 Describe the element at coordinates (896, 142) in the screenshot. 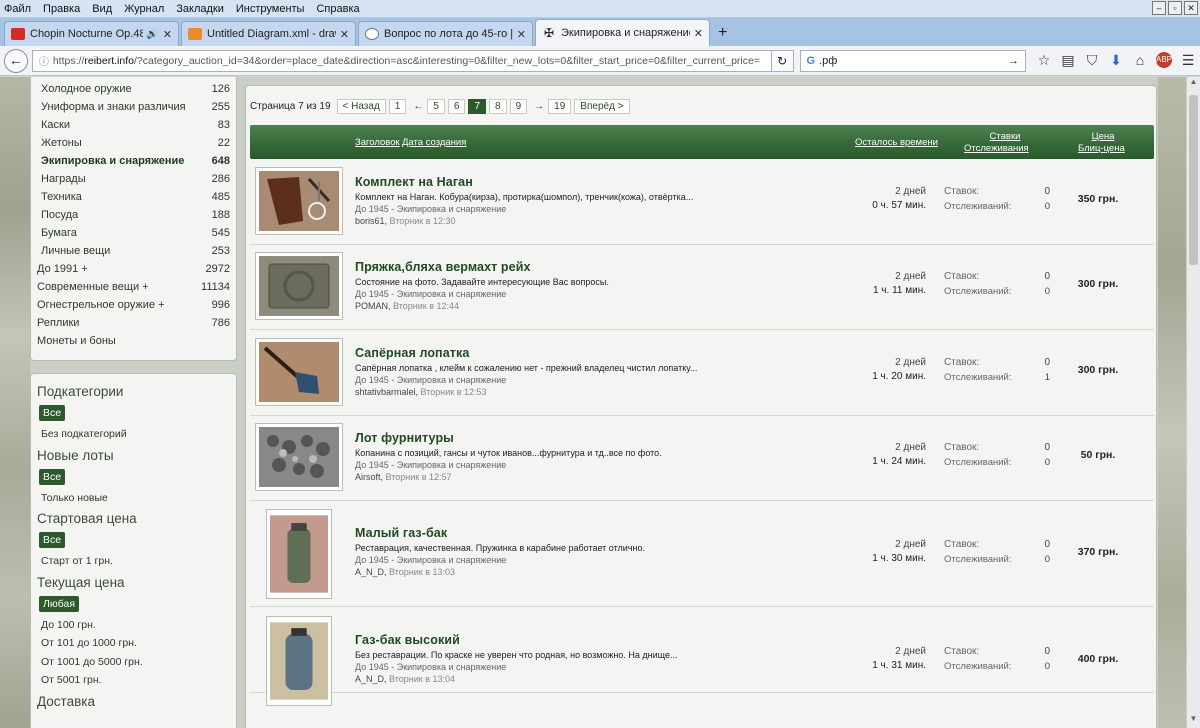

I see `sort-time-left-link: Осталось времени` at that location.